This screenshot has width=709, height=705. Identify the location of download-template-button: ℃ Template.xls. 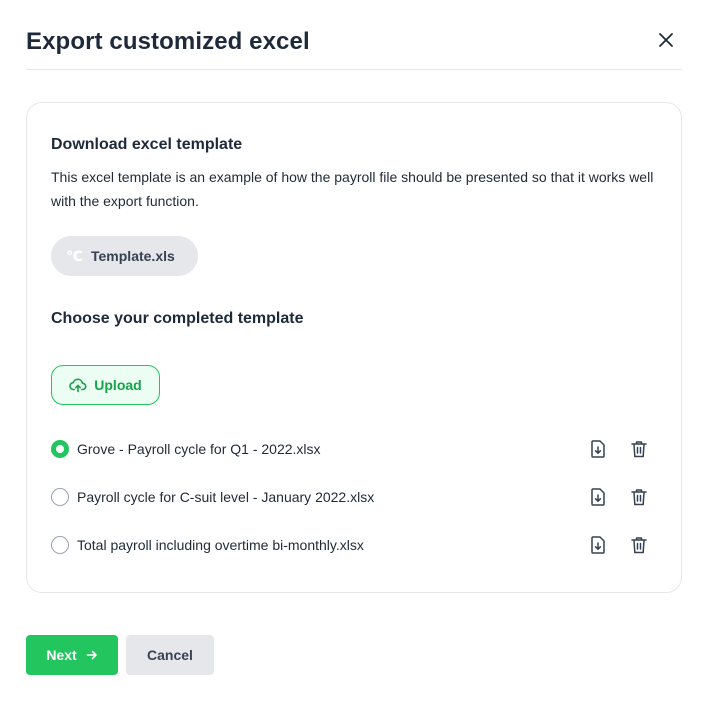
(124, 256).